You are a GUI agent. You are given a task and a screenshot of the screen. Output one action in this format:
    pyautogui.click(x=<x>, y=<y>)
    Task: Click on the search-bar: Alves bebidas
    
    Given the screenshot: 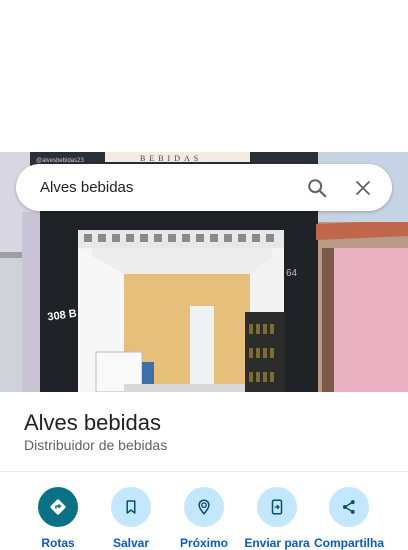 What is the action you would take?
    pyautogui.click(x=204, y=187)
    